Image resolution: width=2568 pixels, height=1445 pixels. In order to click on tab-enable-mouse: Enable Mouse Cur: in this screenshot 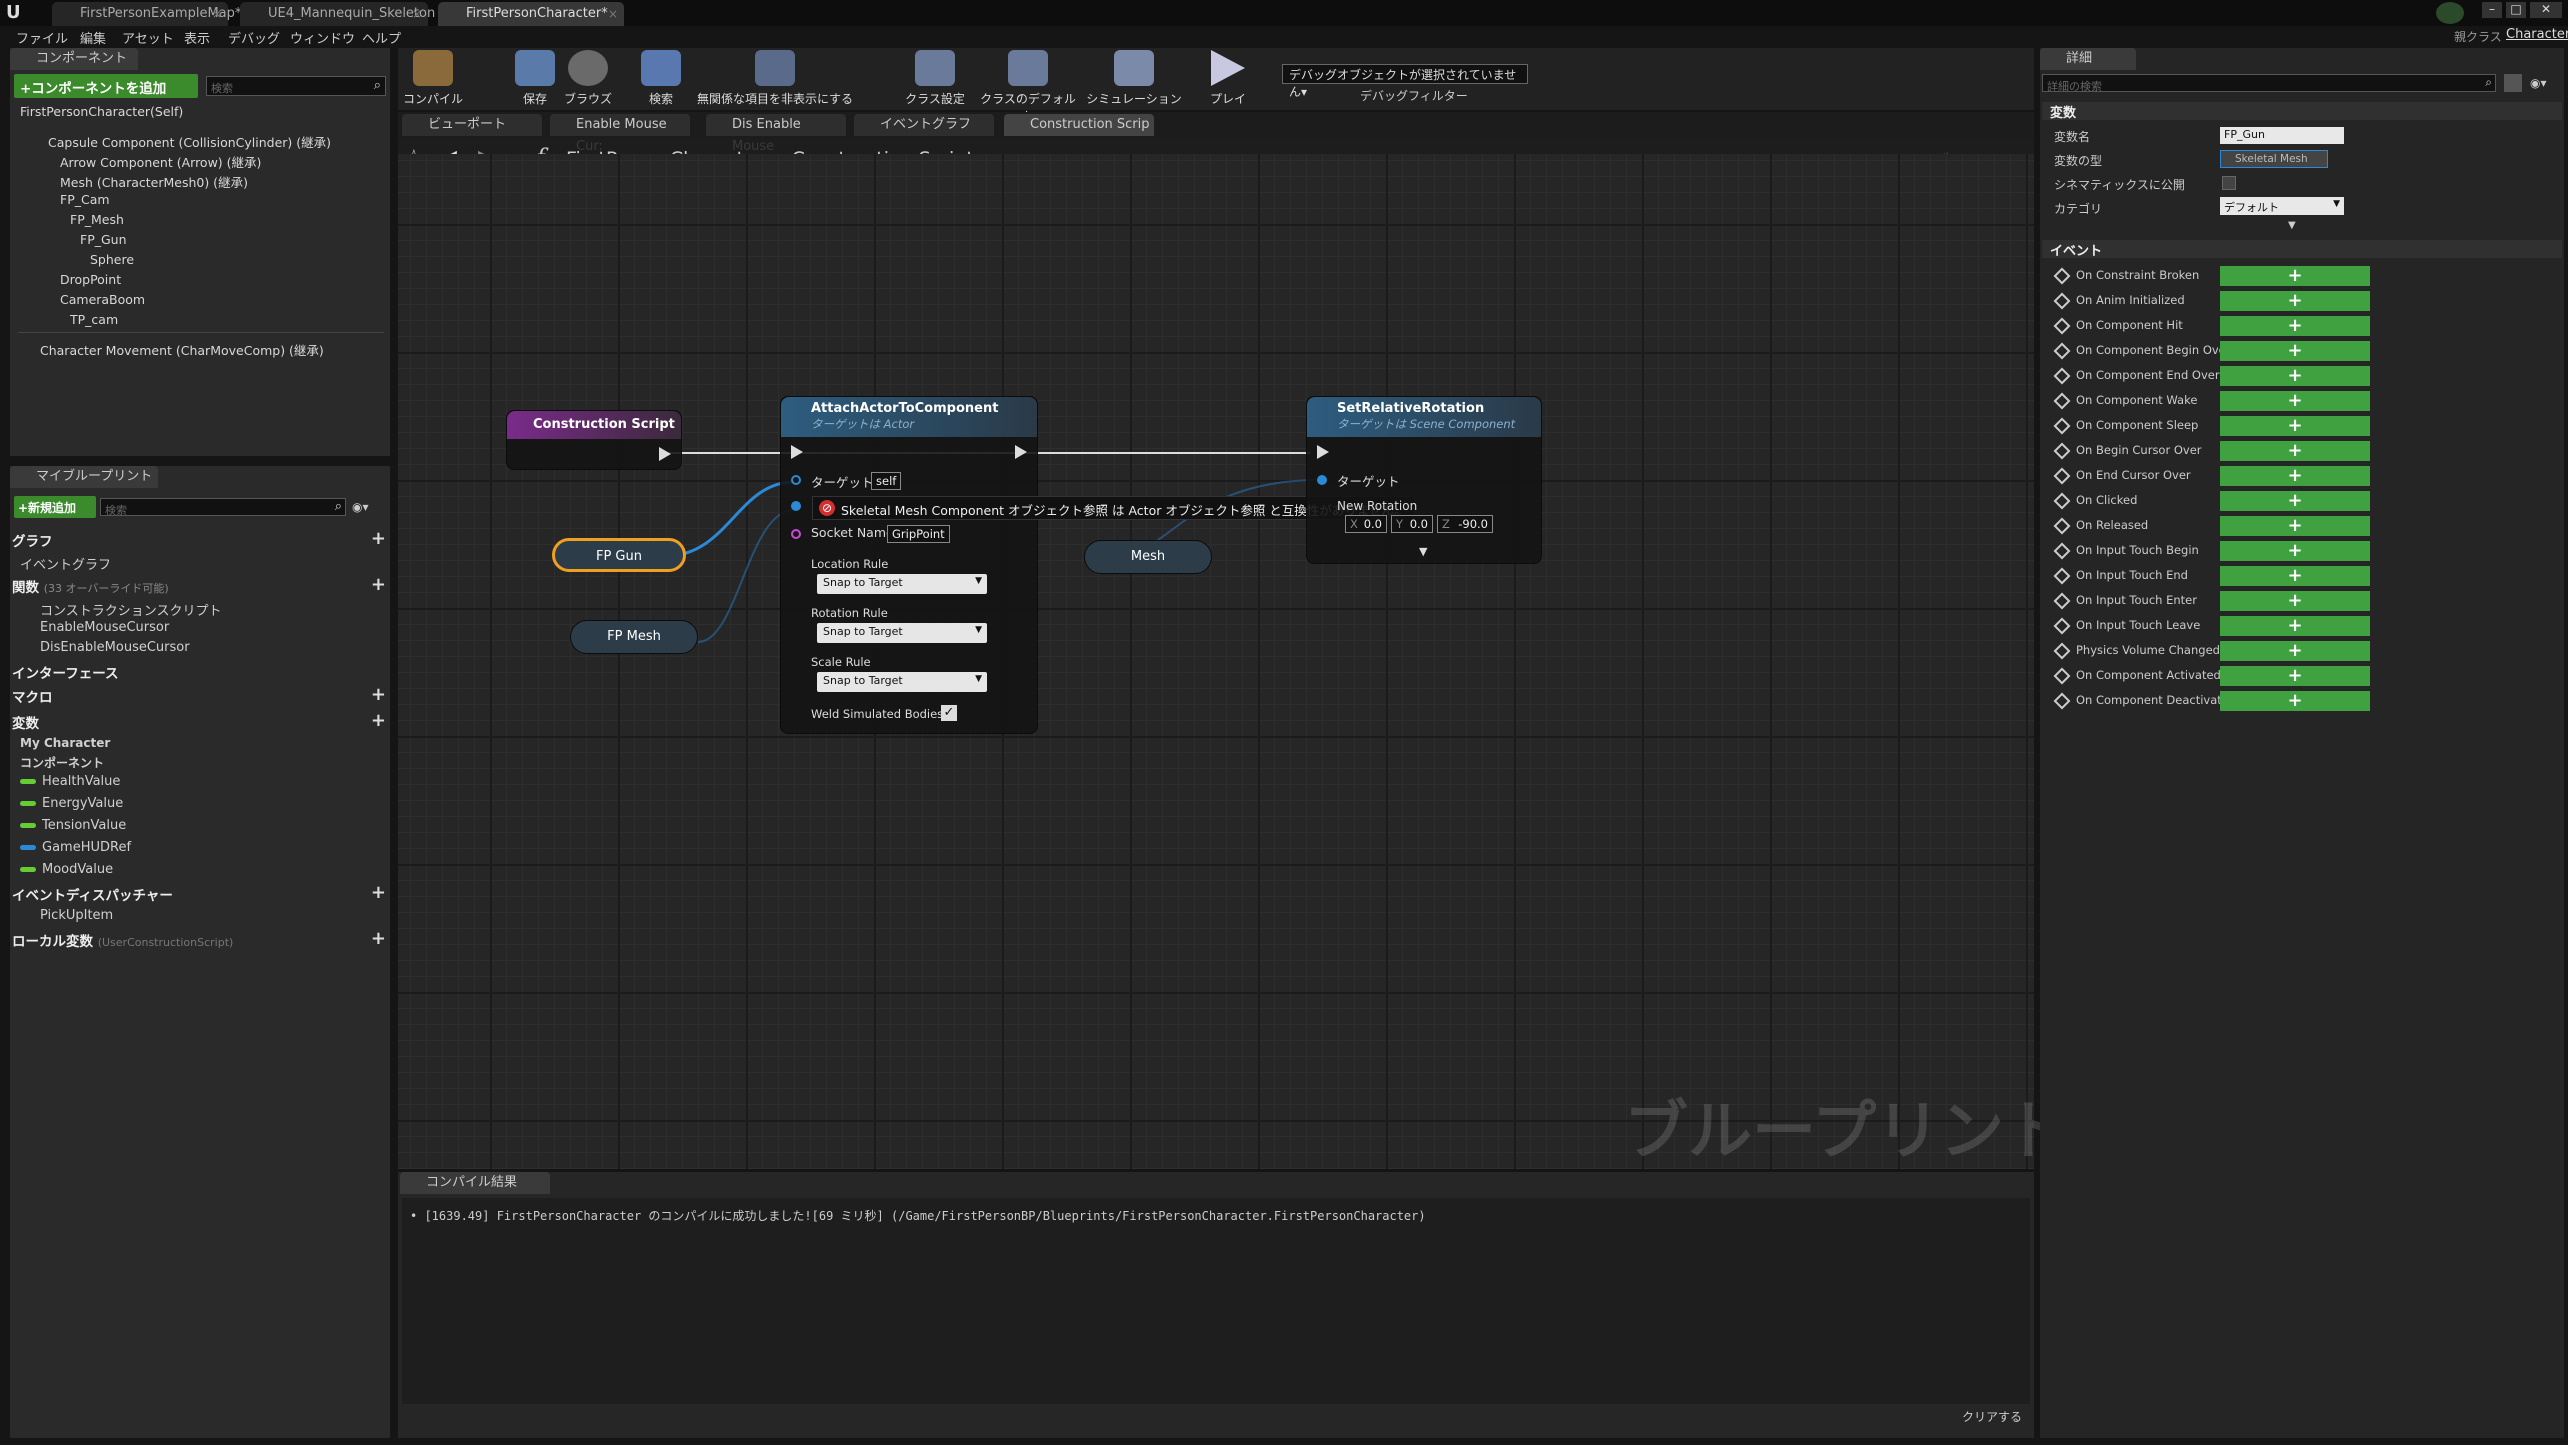, I will do `click(620, 134)`.